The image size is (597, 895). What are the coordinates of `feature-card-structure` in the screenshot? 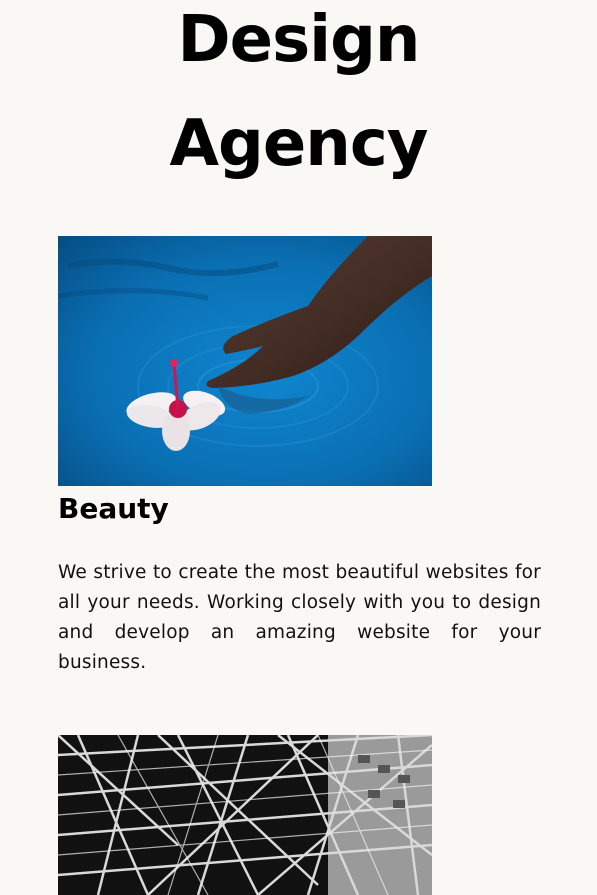 It's located at (299, 815).